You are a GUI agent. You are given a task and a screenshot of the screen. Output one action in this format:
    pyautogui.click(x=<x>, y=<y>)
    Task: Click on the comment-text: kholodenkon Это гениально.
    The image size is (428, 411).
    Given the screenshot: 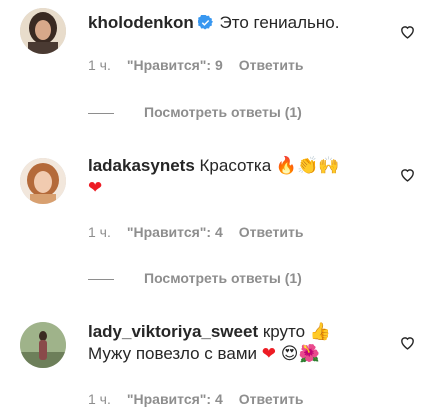 What is the action you would take?
    pyautogui.click(x=238, y=23)
    